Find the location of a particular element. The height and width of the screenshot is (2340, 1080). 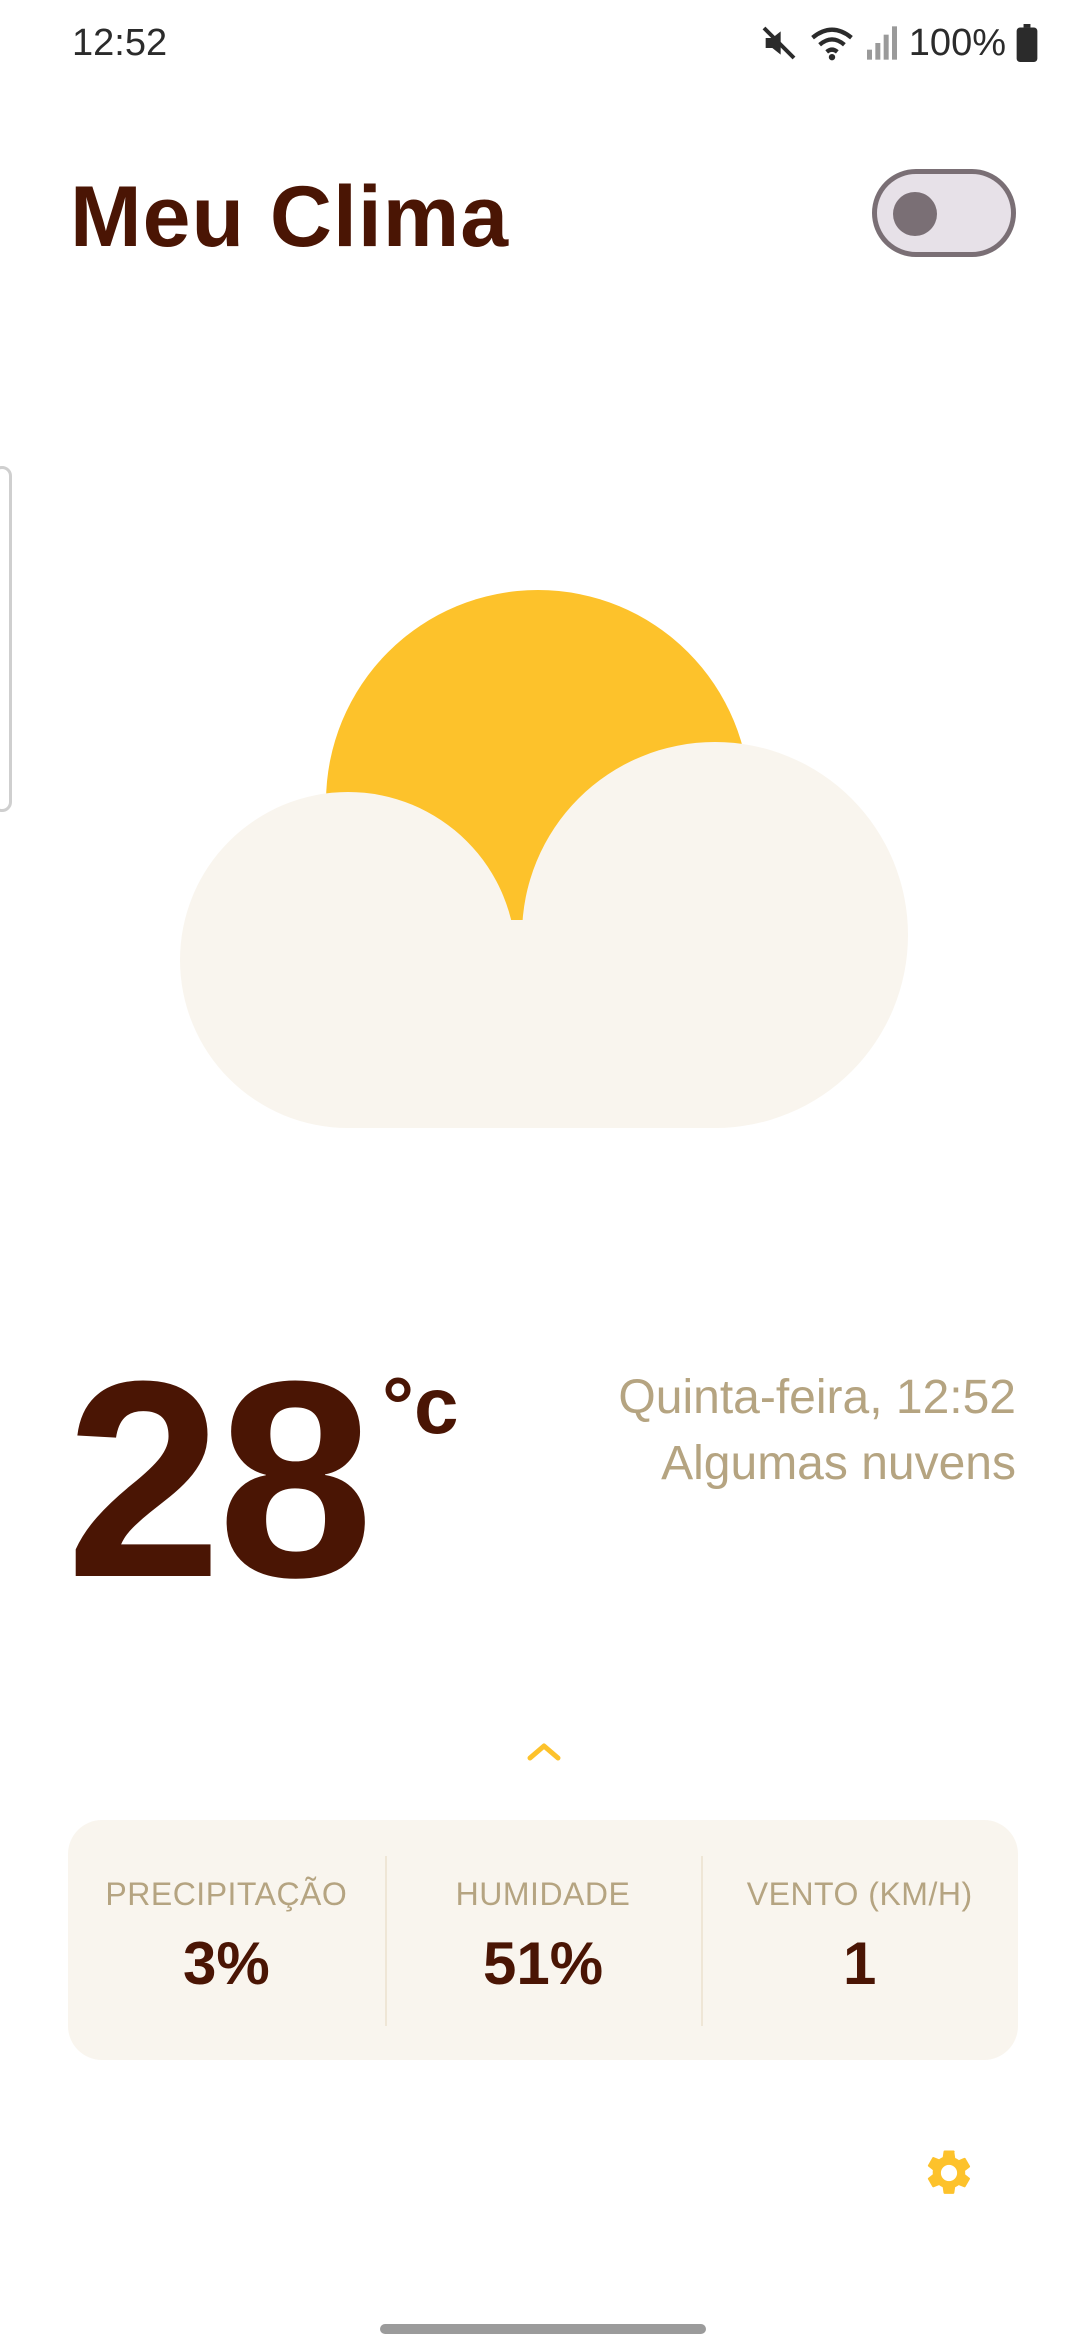

stat-value: 51% is located at coordinates (543, 1963).